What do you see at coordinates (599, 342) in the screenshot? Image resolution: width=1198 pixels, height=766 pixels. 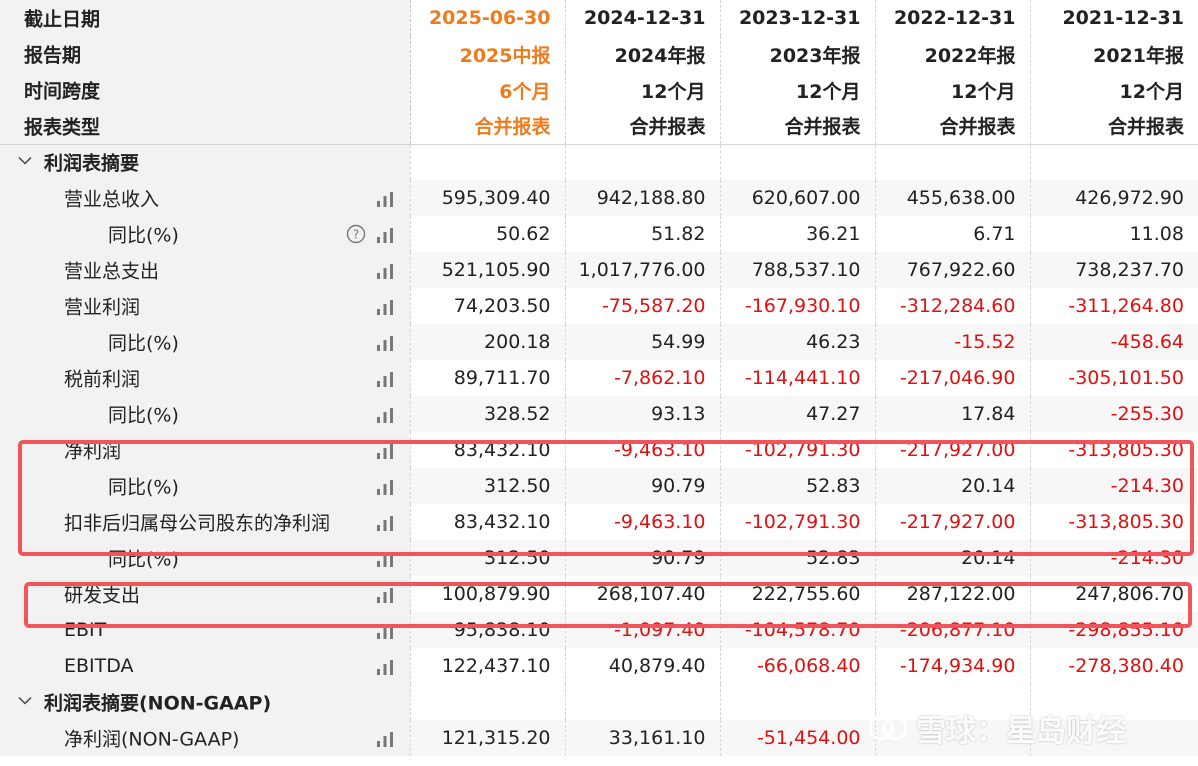 I see `table-row: 同比(%) 200.18 54.99 46.23 -15.52 -458.64` at bounding box center [599, 342].